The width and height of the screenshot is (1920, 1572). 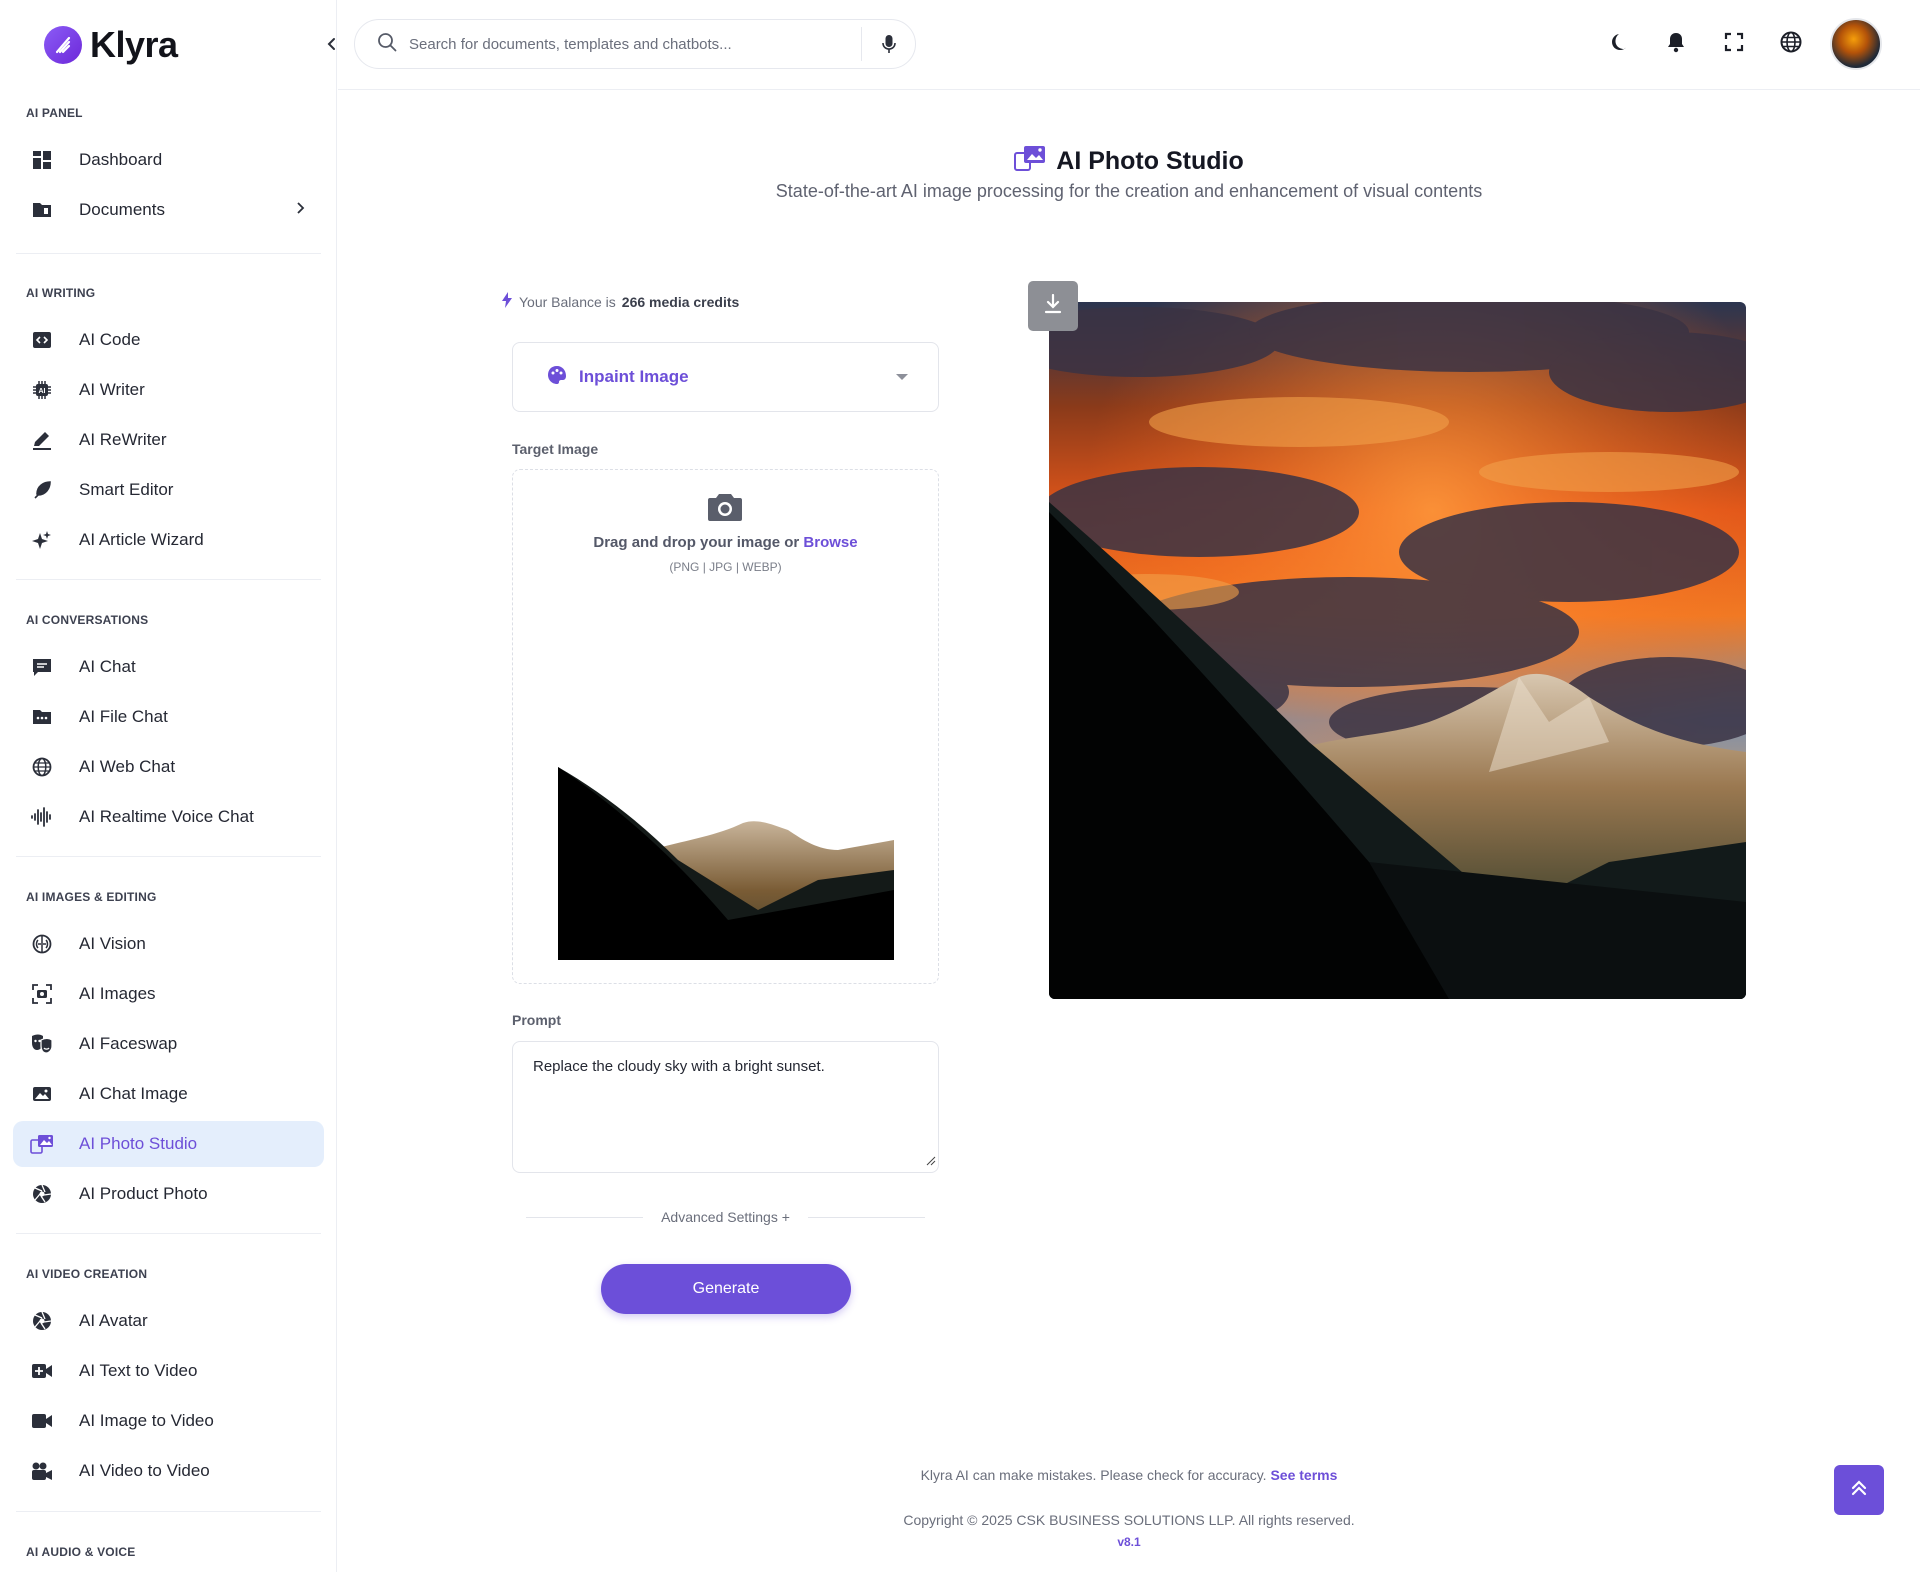 What do you see at coordinates (146, 1420) in the screenshot?
I see `sidebar-item-label: AI Image to Video` at bounding box center [146, 1420].